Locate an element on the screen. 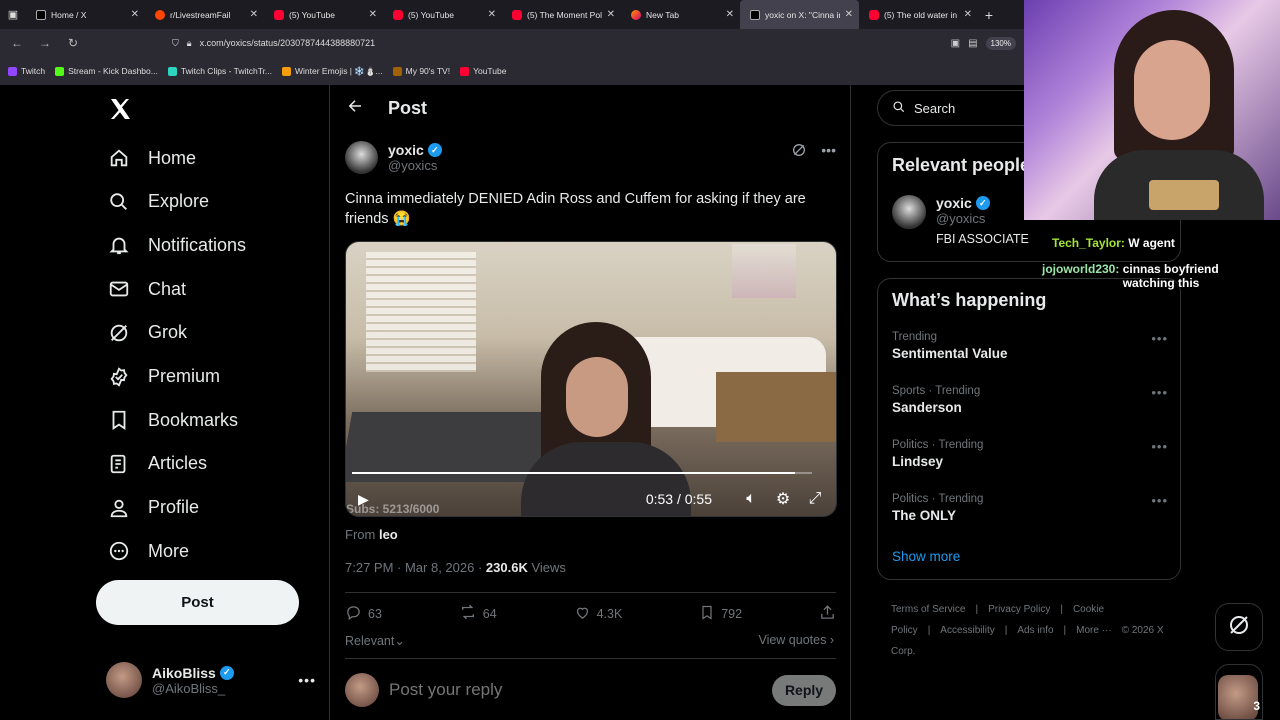 This screenshot has width=1280, height=720. browser-tab: New Tab ✕ is located at coordinates (680, 14).